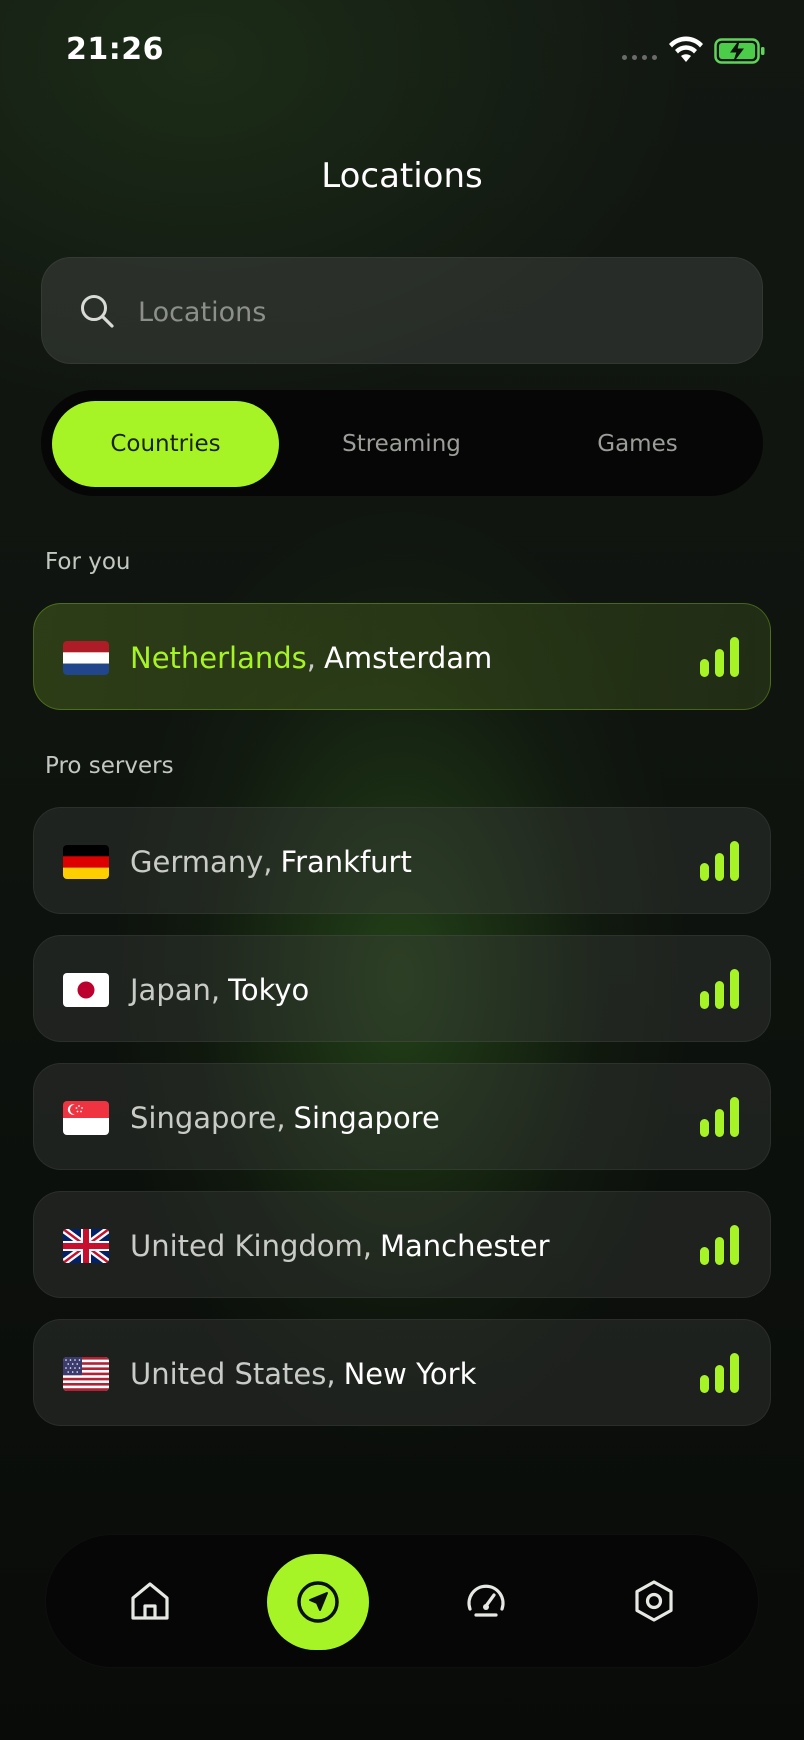 The height and width of the screenshot is (1740, 804). I want to click on status-bar: 21:26, so click(402, 50).